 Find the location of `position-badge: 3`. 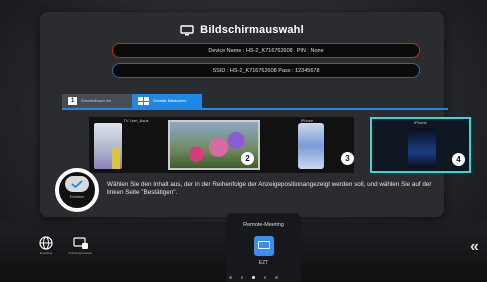

position-badge: 3 is located at coordinates (347, 158).